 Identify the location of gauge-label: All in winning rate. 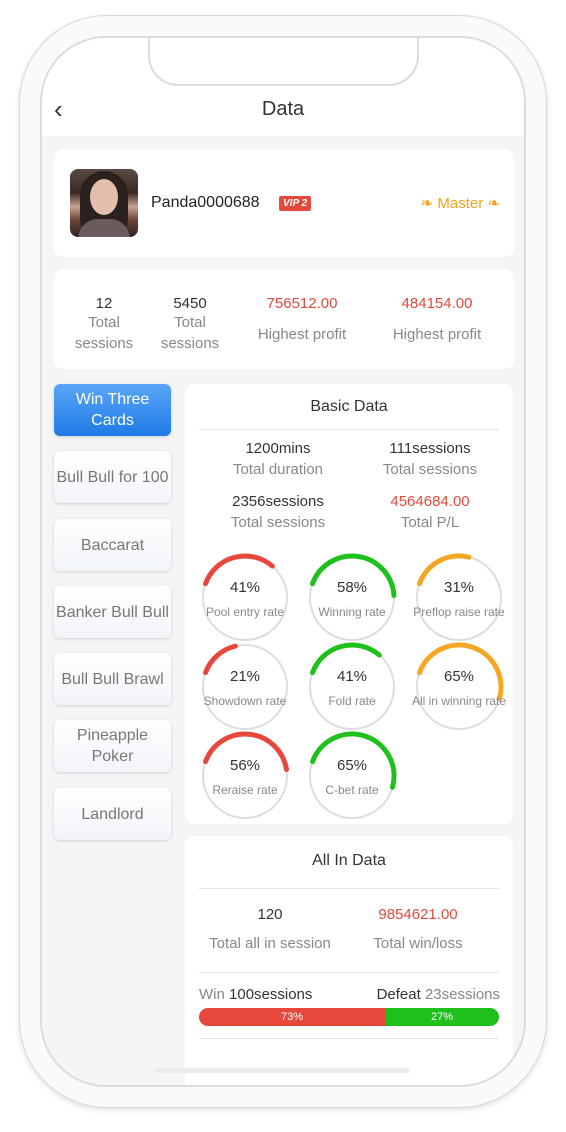
(459, 701).